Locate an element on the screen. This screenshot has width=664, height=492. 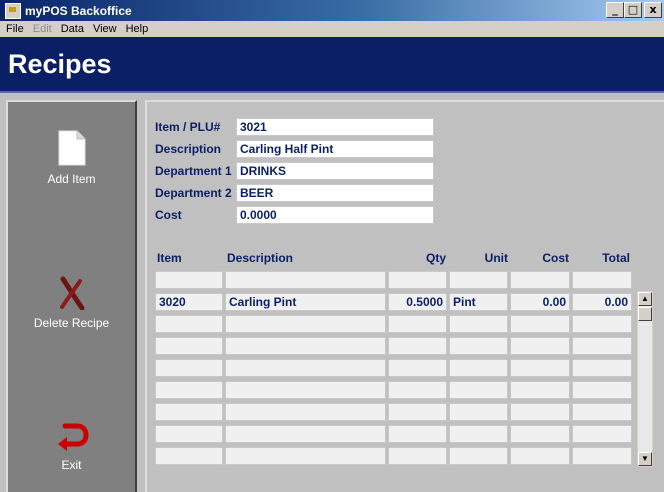
maximize-button: □ is located at coordinates (633, 10).